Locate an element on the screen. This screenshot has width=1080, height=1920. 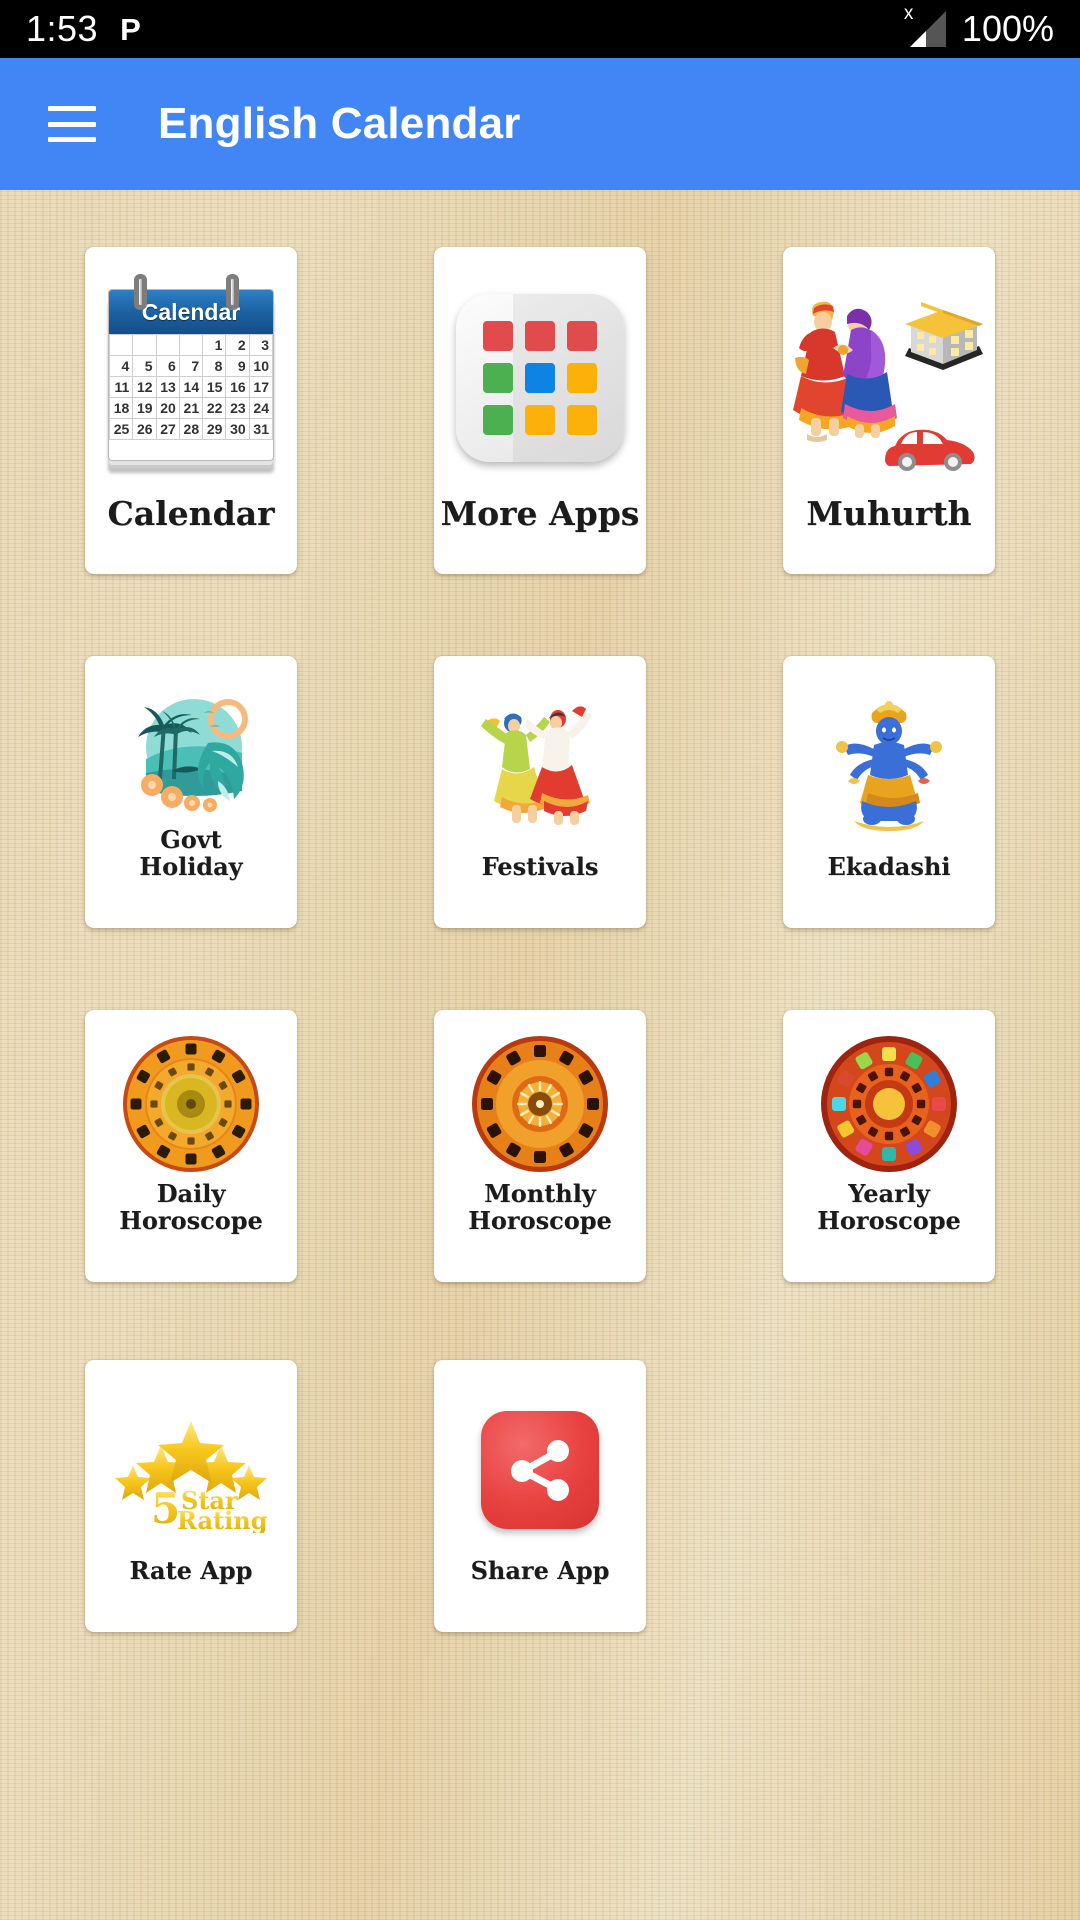
vishnu-deity-icon is located at coordinates (889, 765).